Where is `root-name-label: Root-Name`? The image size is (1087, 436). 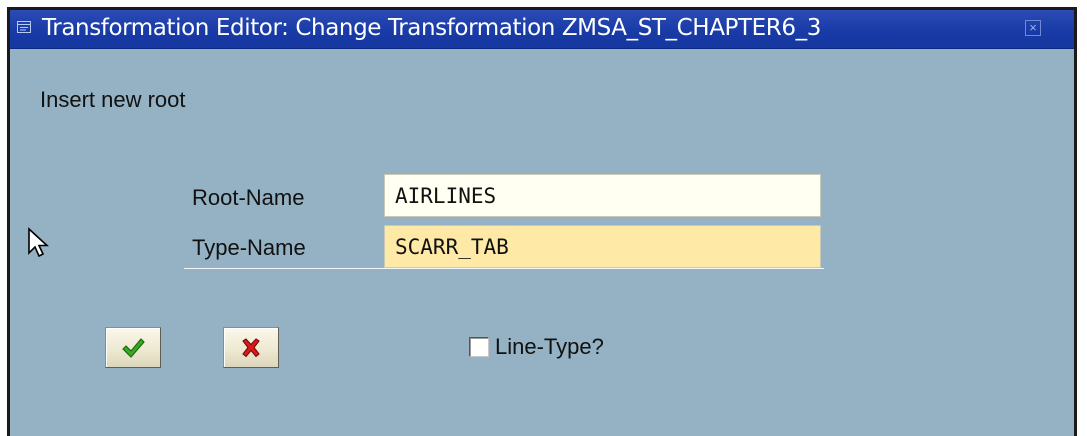 root-name-label: Root-Name is located at coordinates (248, 197).